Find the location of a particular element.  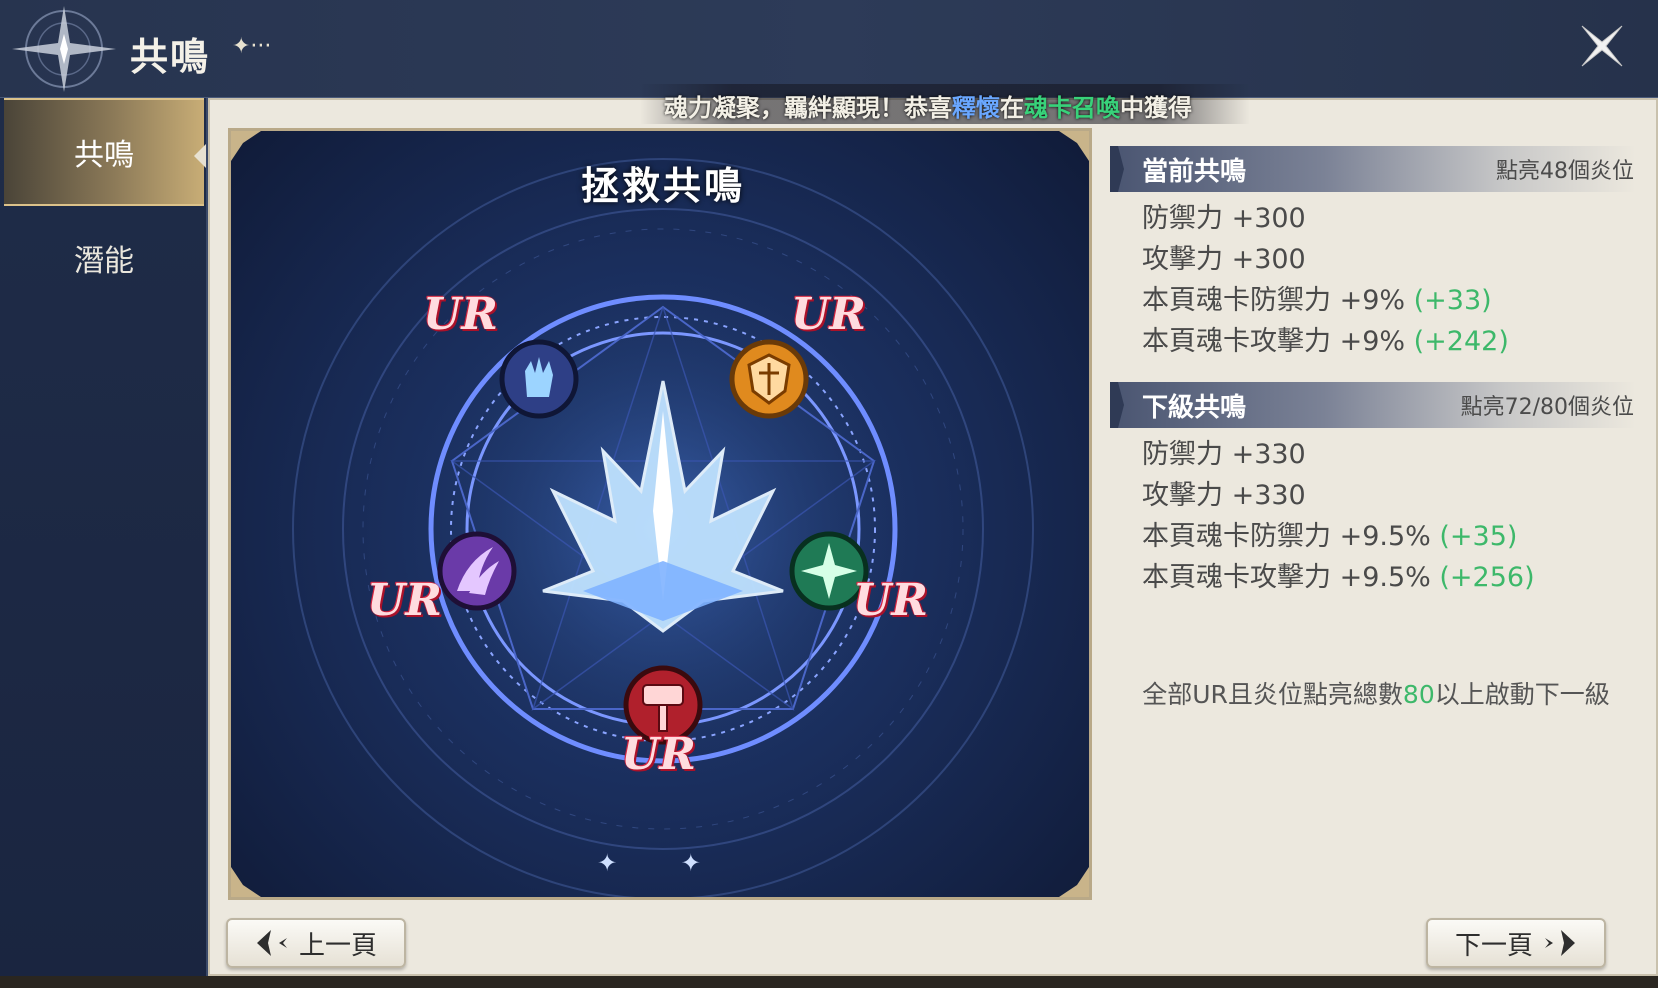

arrow-left-icon is located at coordinates (271, 943).